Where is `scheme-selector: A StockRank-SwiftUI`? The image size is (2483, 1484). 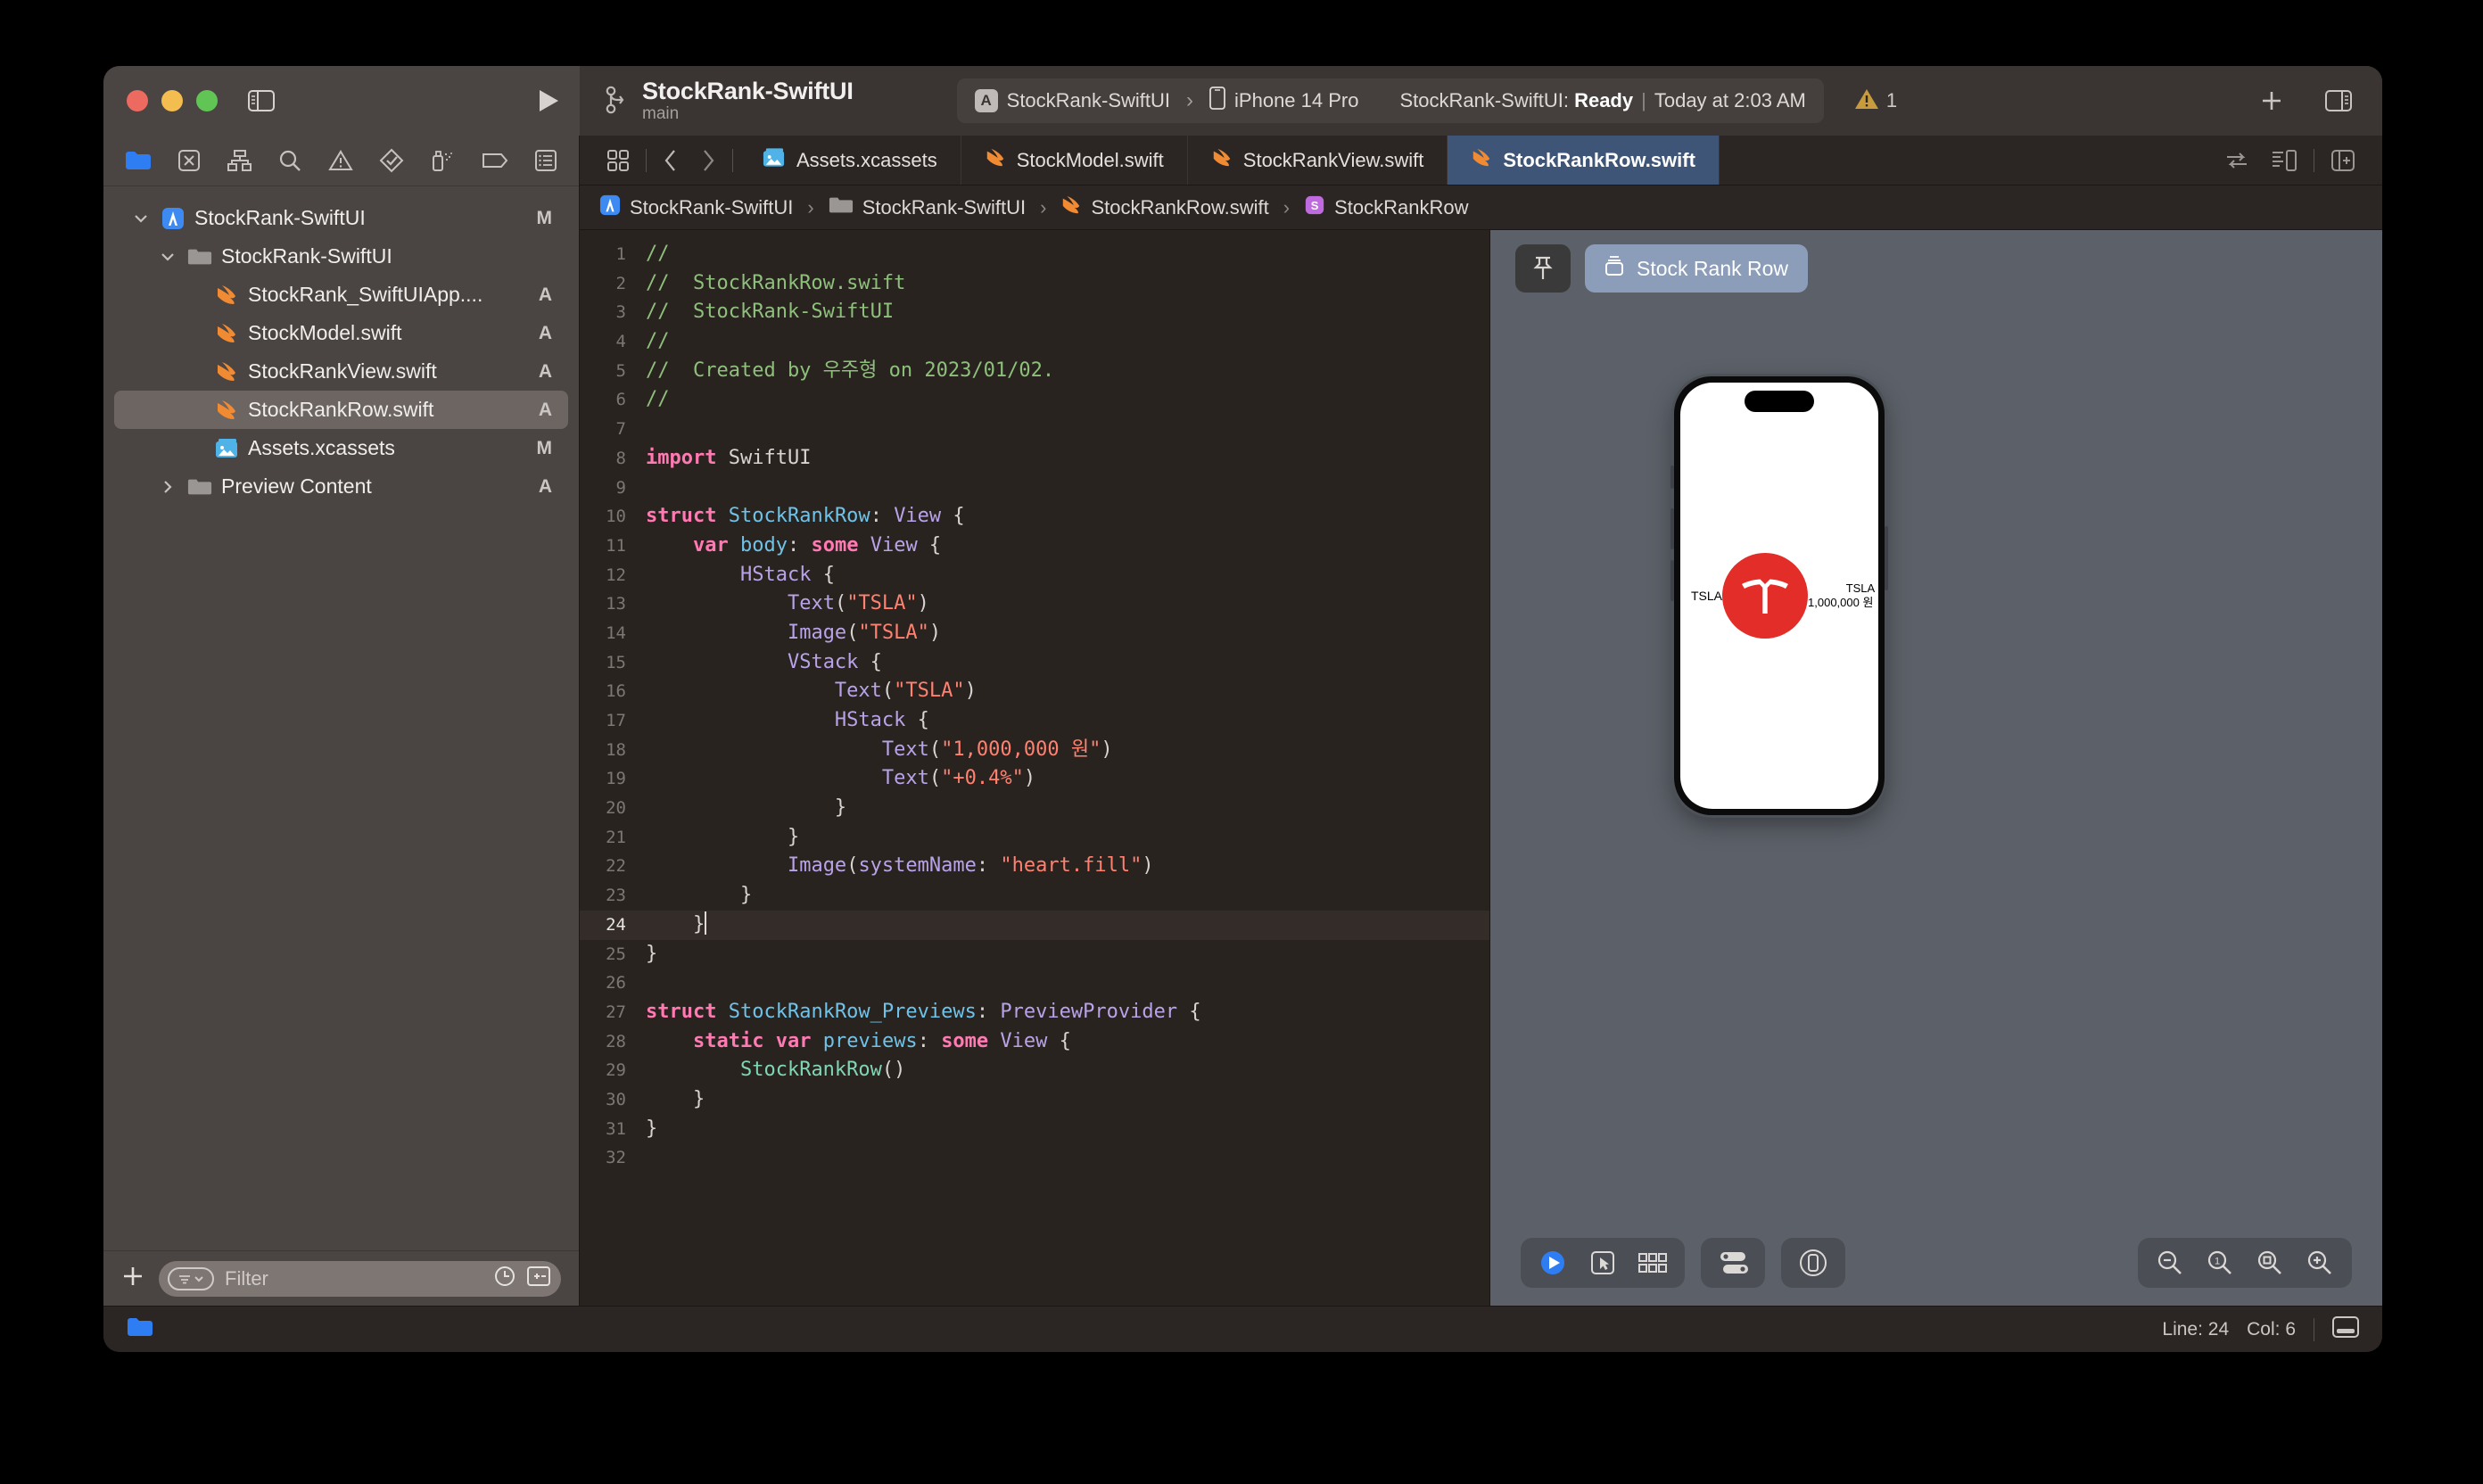 scheme-selector: A StockRank-SwiftUI is located at coordinates (1072, 100).